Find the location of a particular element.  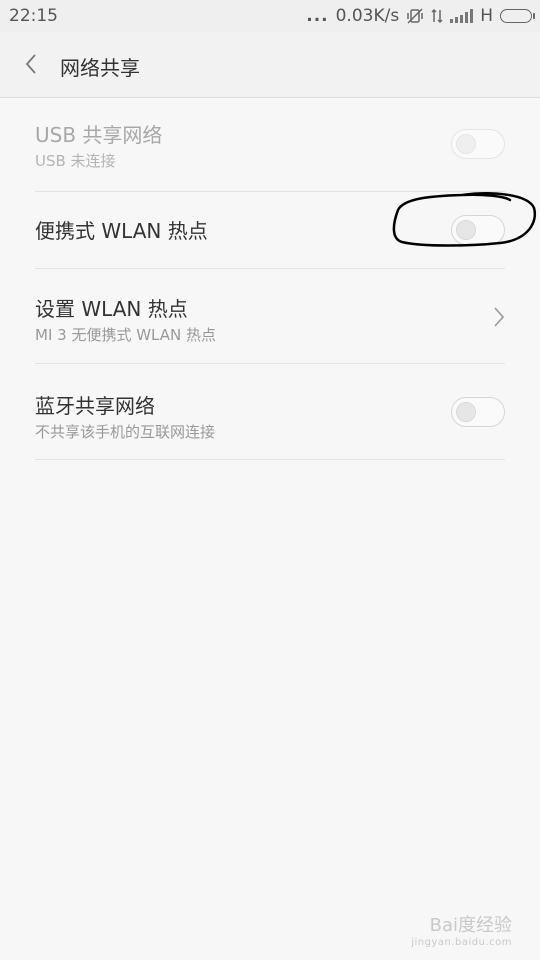

usb-tethering-row: USB 共享网络 USB 未连接 is located at coordinates (270, 145).